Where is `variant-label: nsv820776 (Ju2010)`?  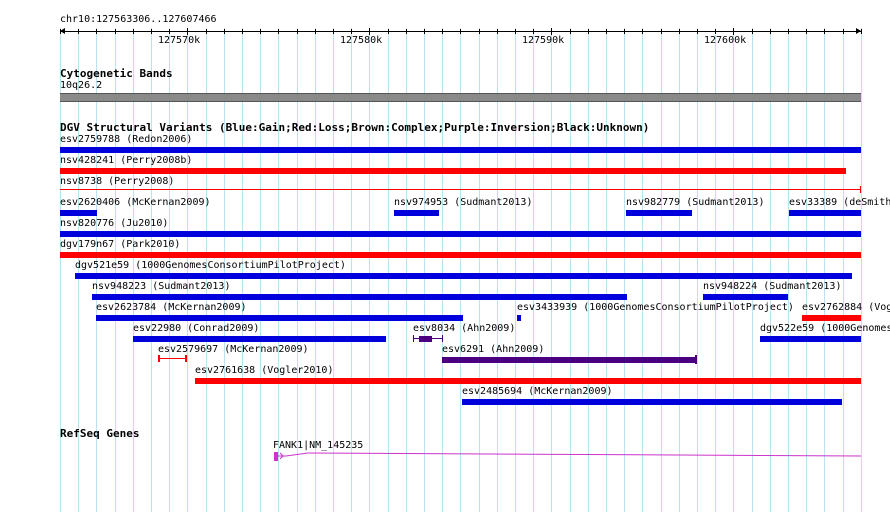
variant-label: nsv820776 (Ju2010) is located at coordinates (114, 223).